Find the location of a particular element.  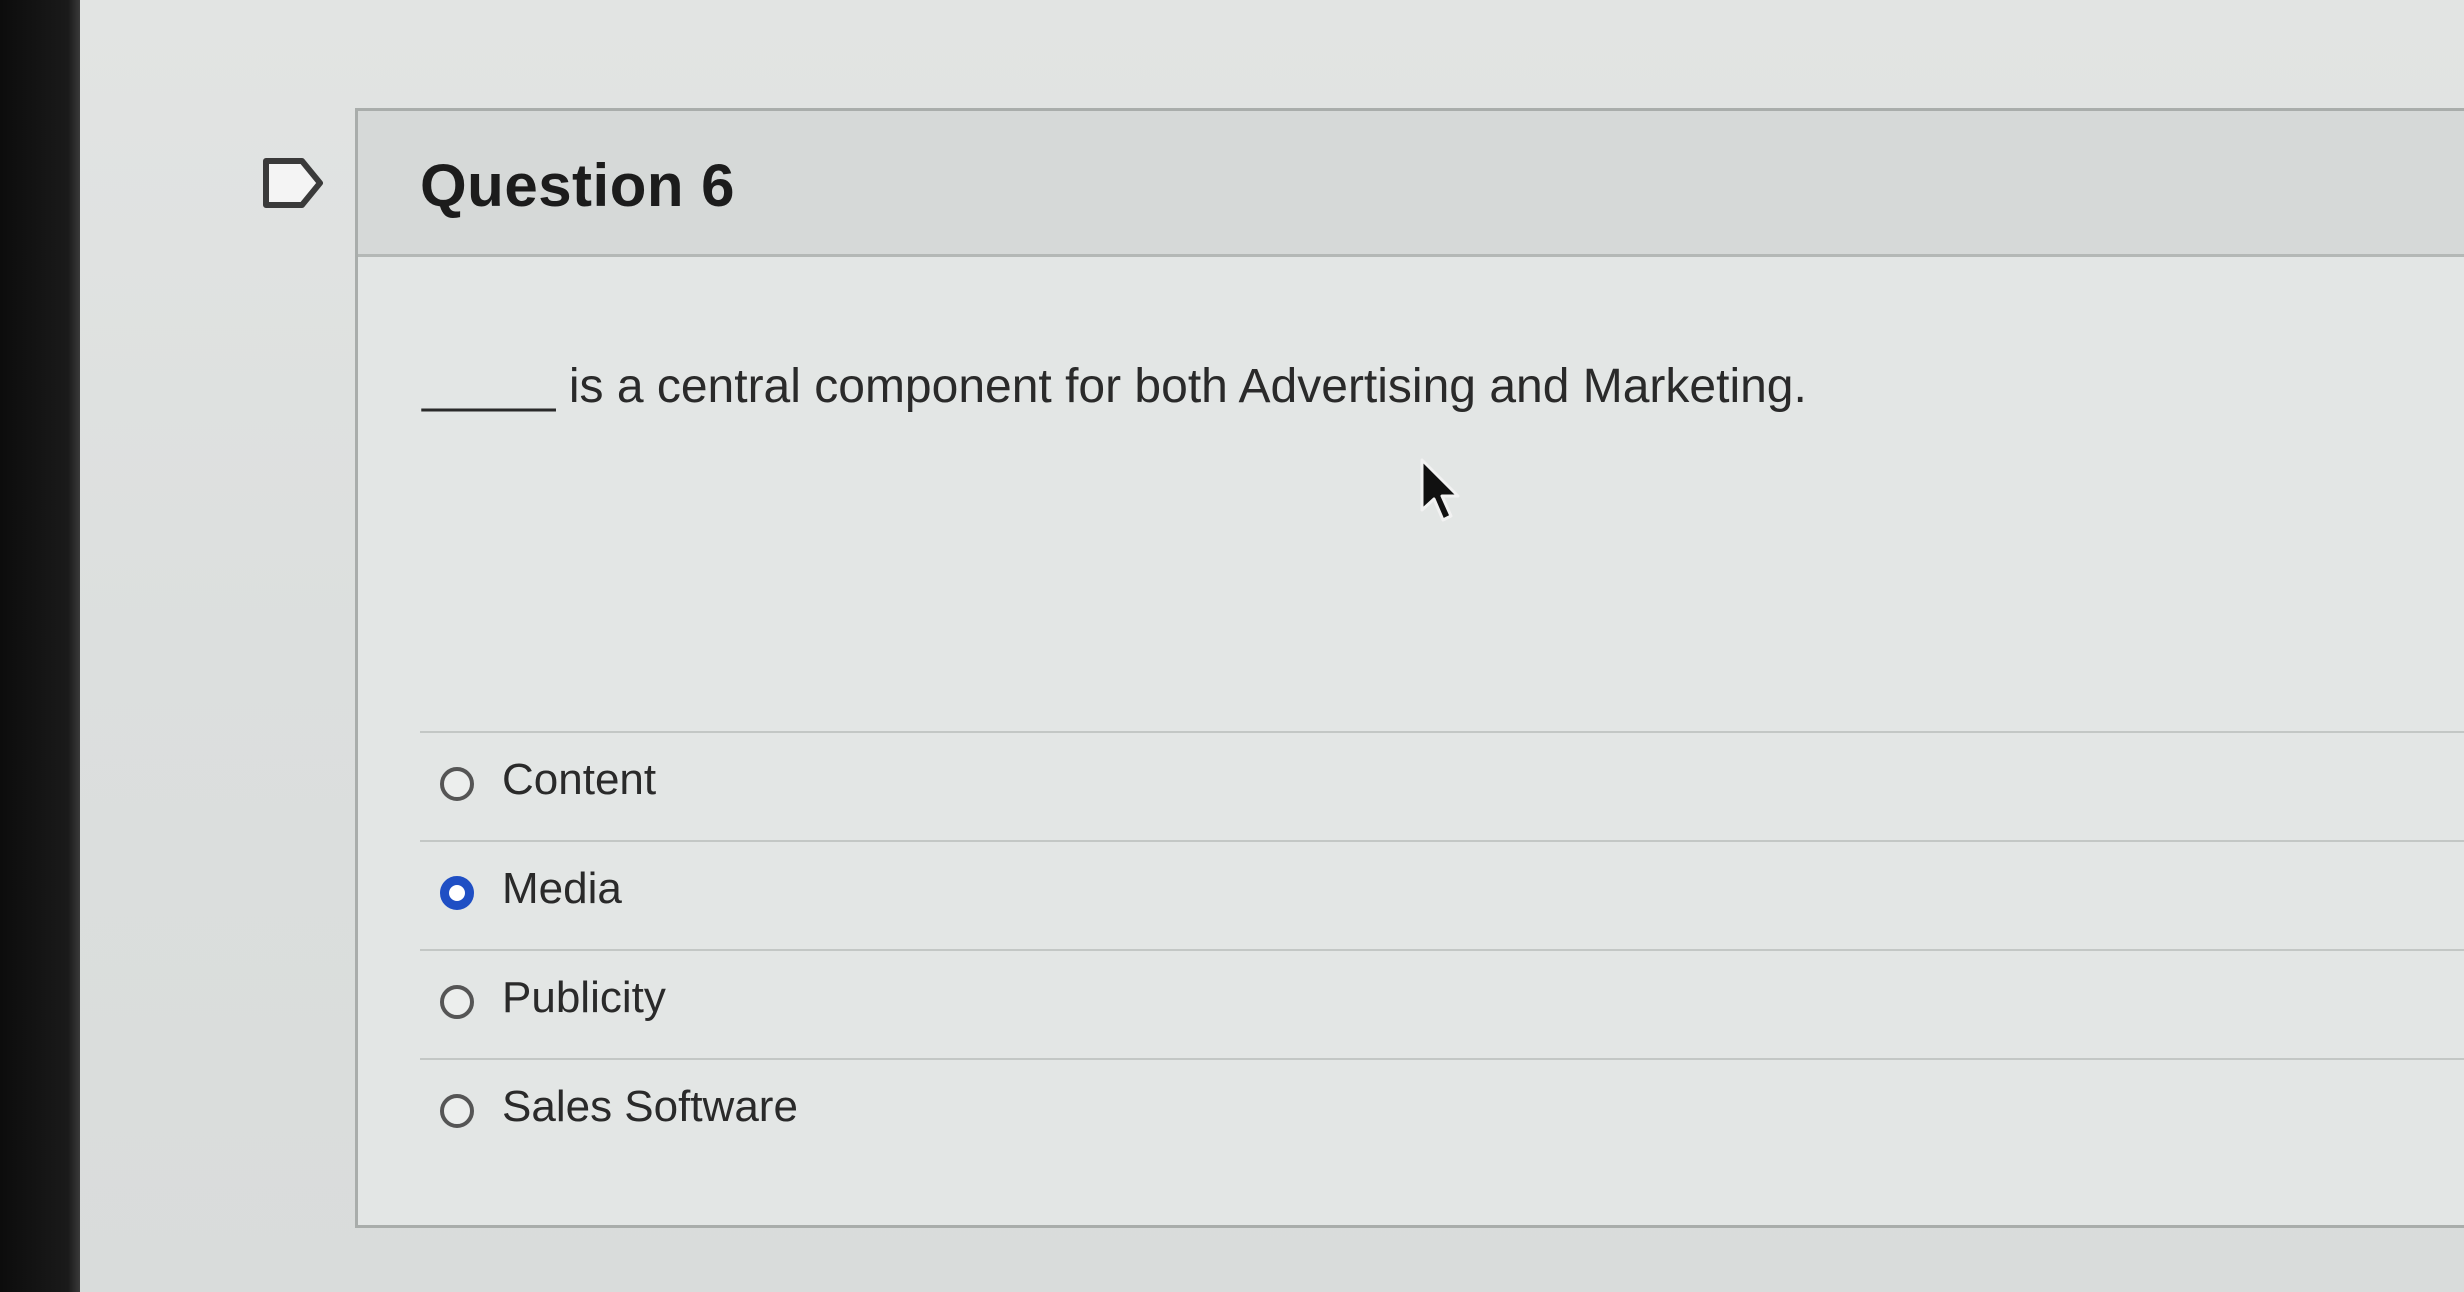

answer-option: Sales Software is located at coordinates (1442, 1112).